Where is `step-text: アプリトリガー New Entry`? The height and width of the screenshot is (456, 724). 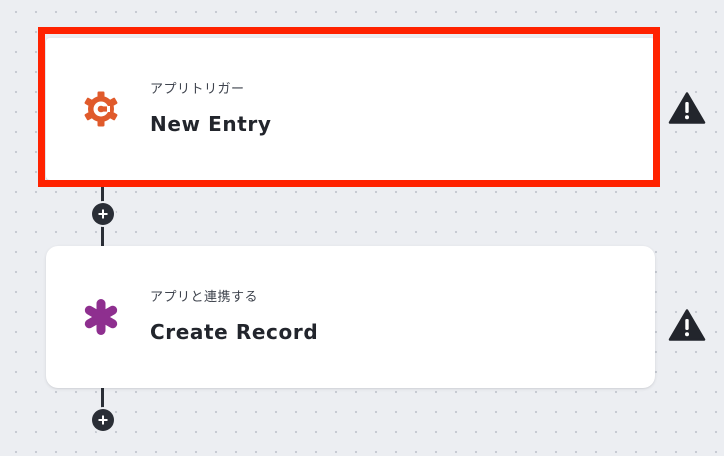
step-text: アプリトリガー New Entry is located at coordinates (211, 109).